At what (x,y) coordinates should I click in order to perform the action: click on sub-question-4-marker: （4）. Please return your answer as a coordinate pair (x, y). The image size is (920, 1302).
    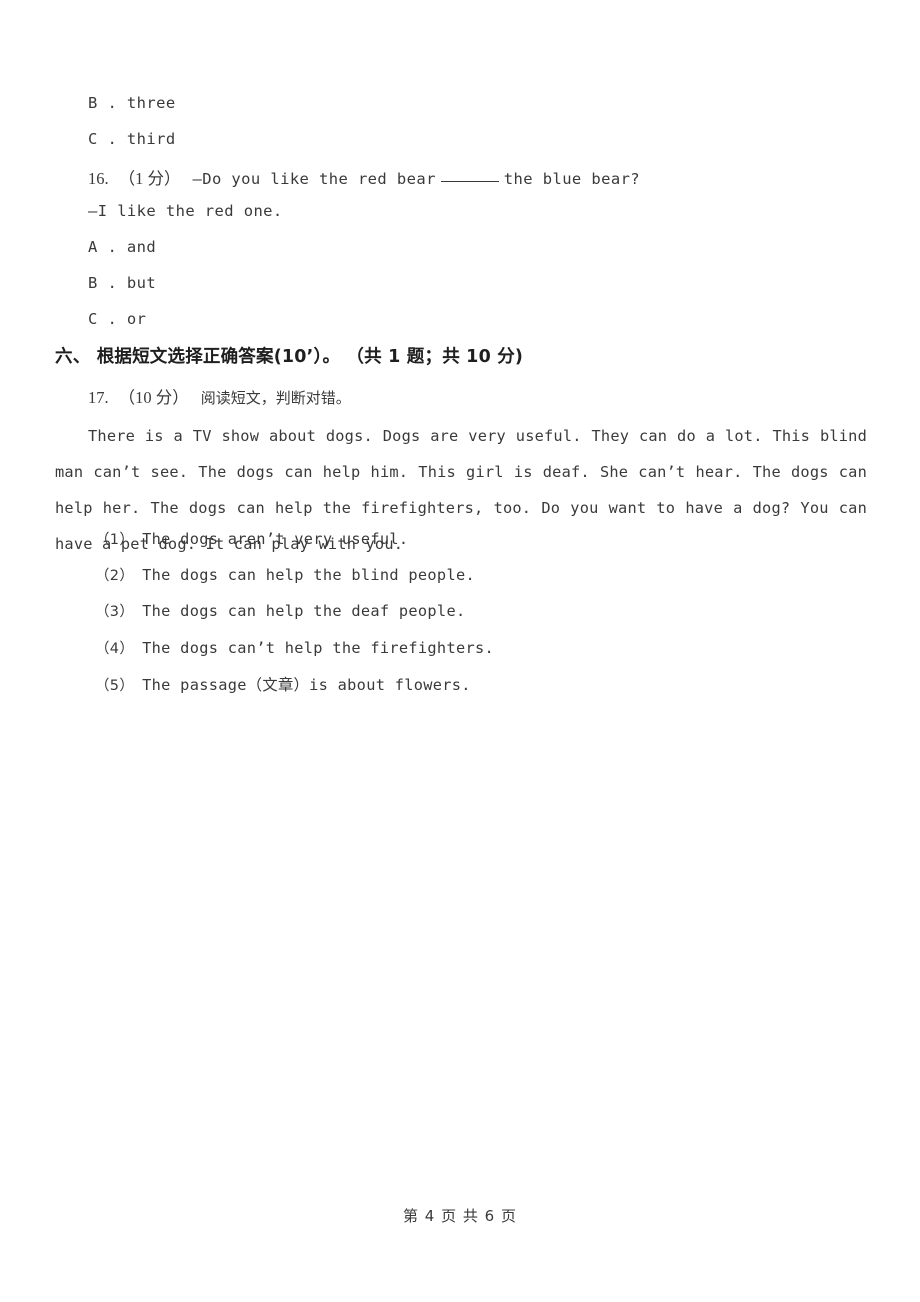
    Looking at the image, I should click on (115, 649).